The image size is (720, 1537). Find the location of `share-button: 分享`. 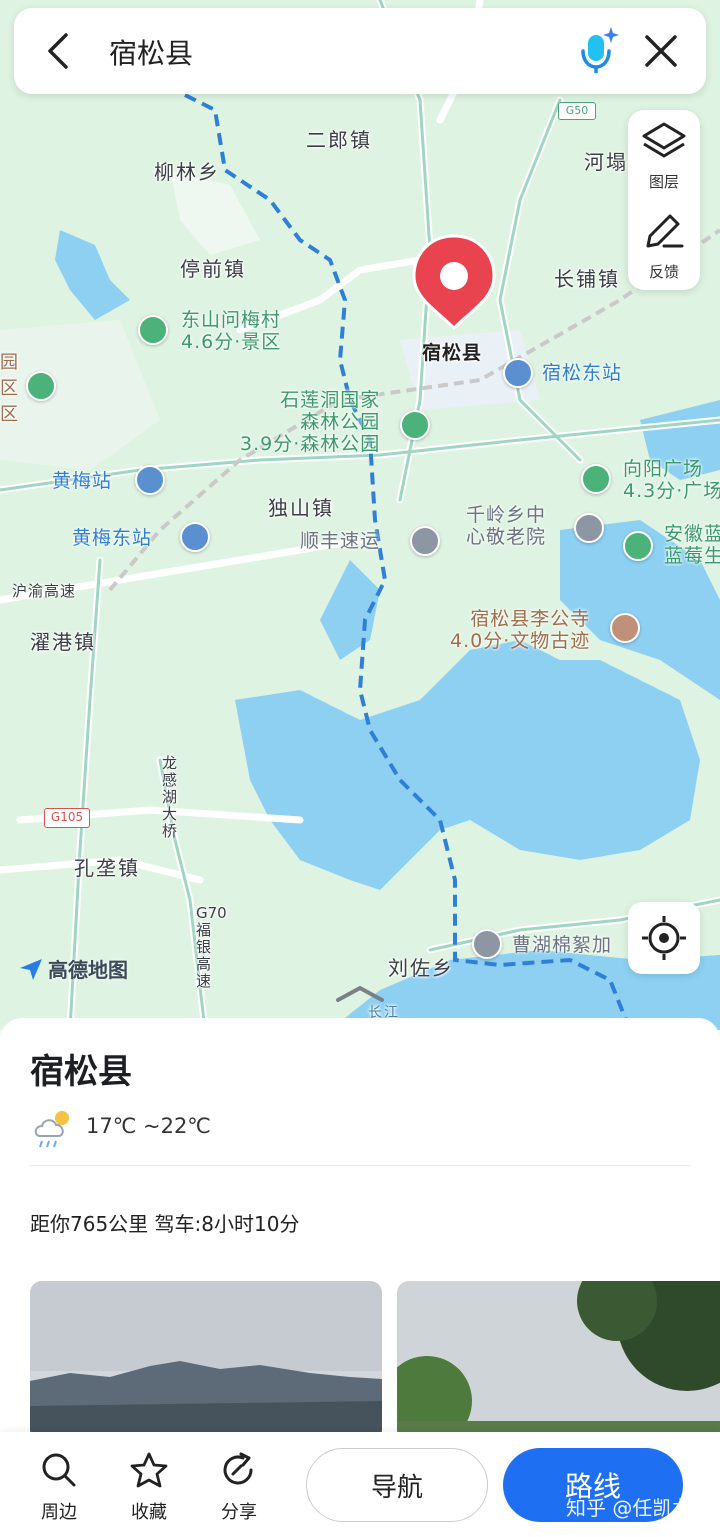

share-button: 分享 is located at coordinates (239, 1487).